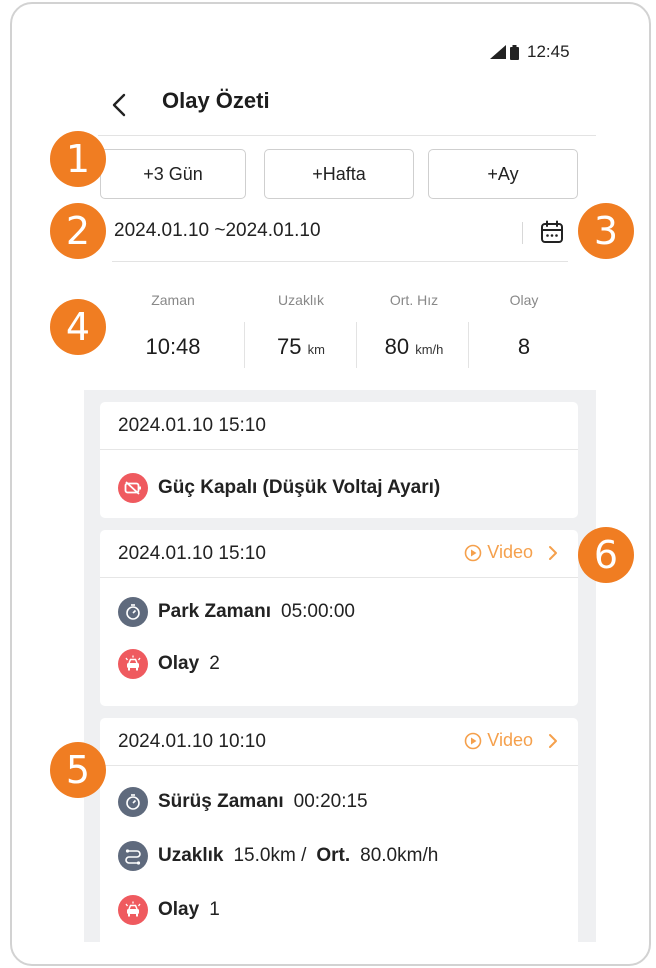  I want to click on stat-unit: km, so click(316, 349).